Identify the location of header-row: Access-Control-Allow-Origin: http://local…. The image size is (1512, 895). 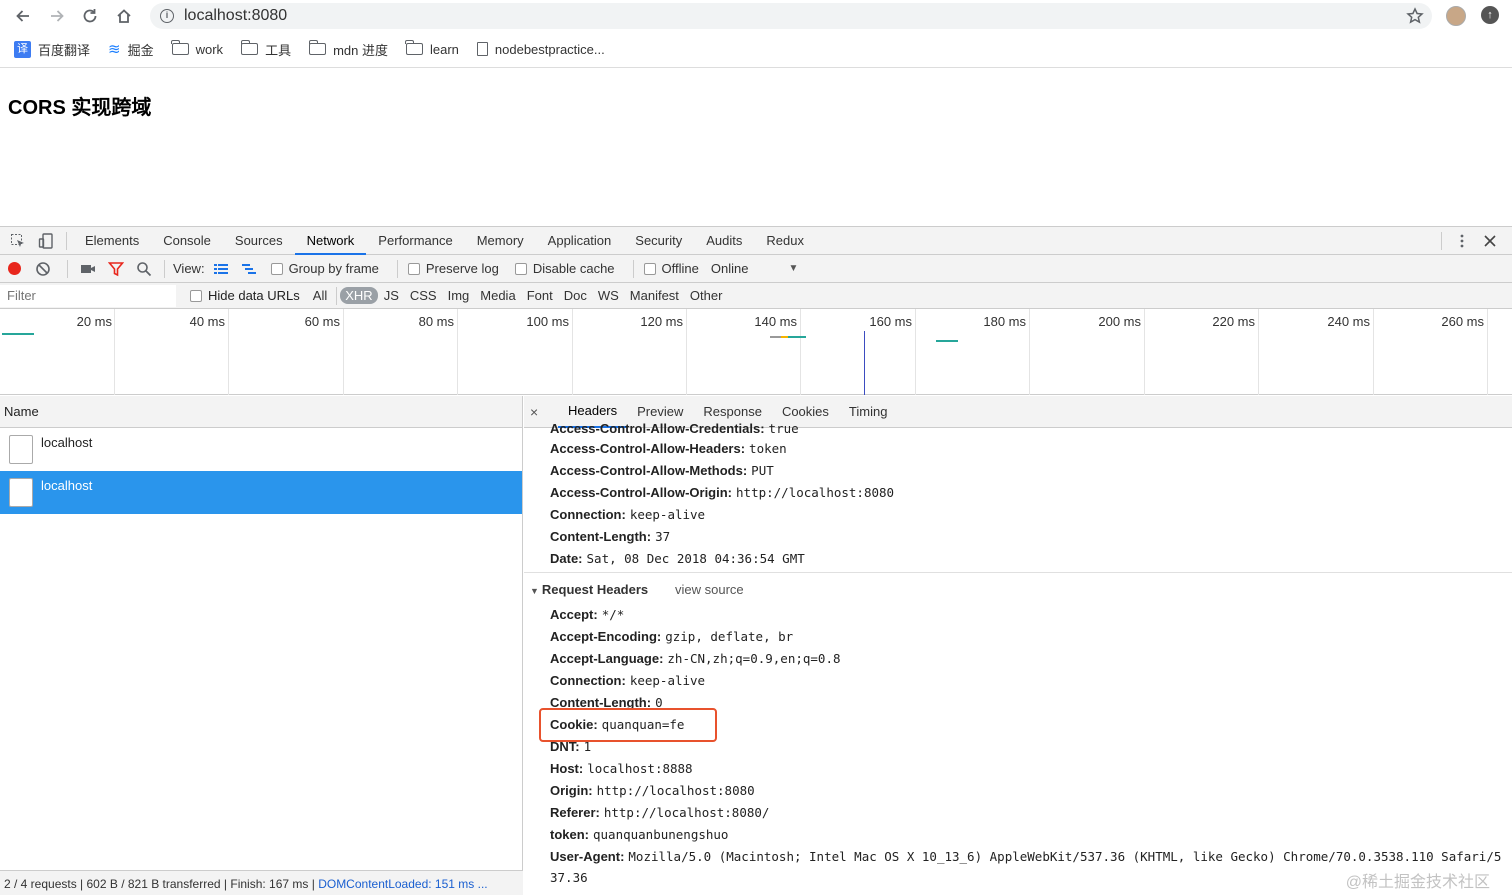
(722, 492).